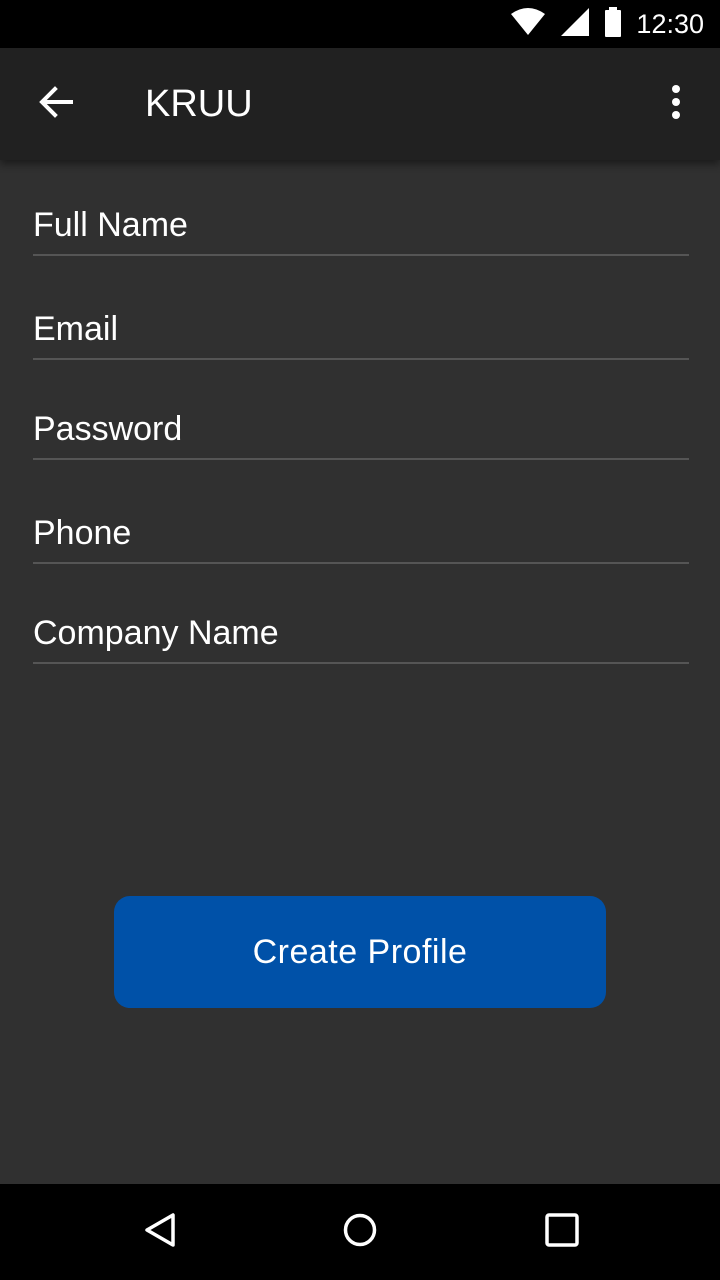 This screenshot has width=720, height=1280. I want to click on more-vert-icon, so click(676, 104).